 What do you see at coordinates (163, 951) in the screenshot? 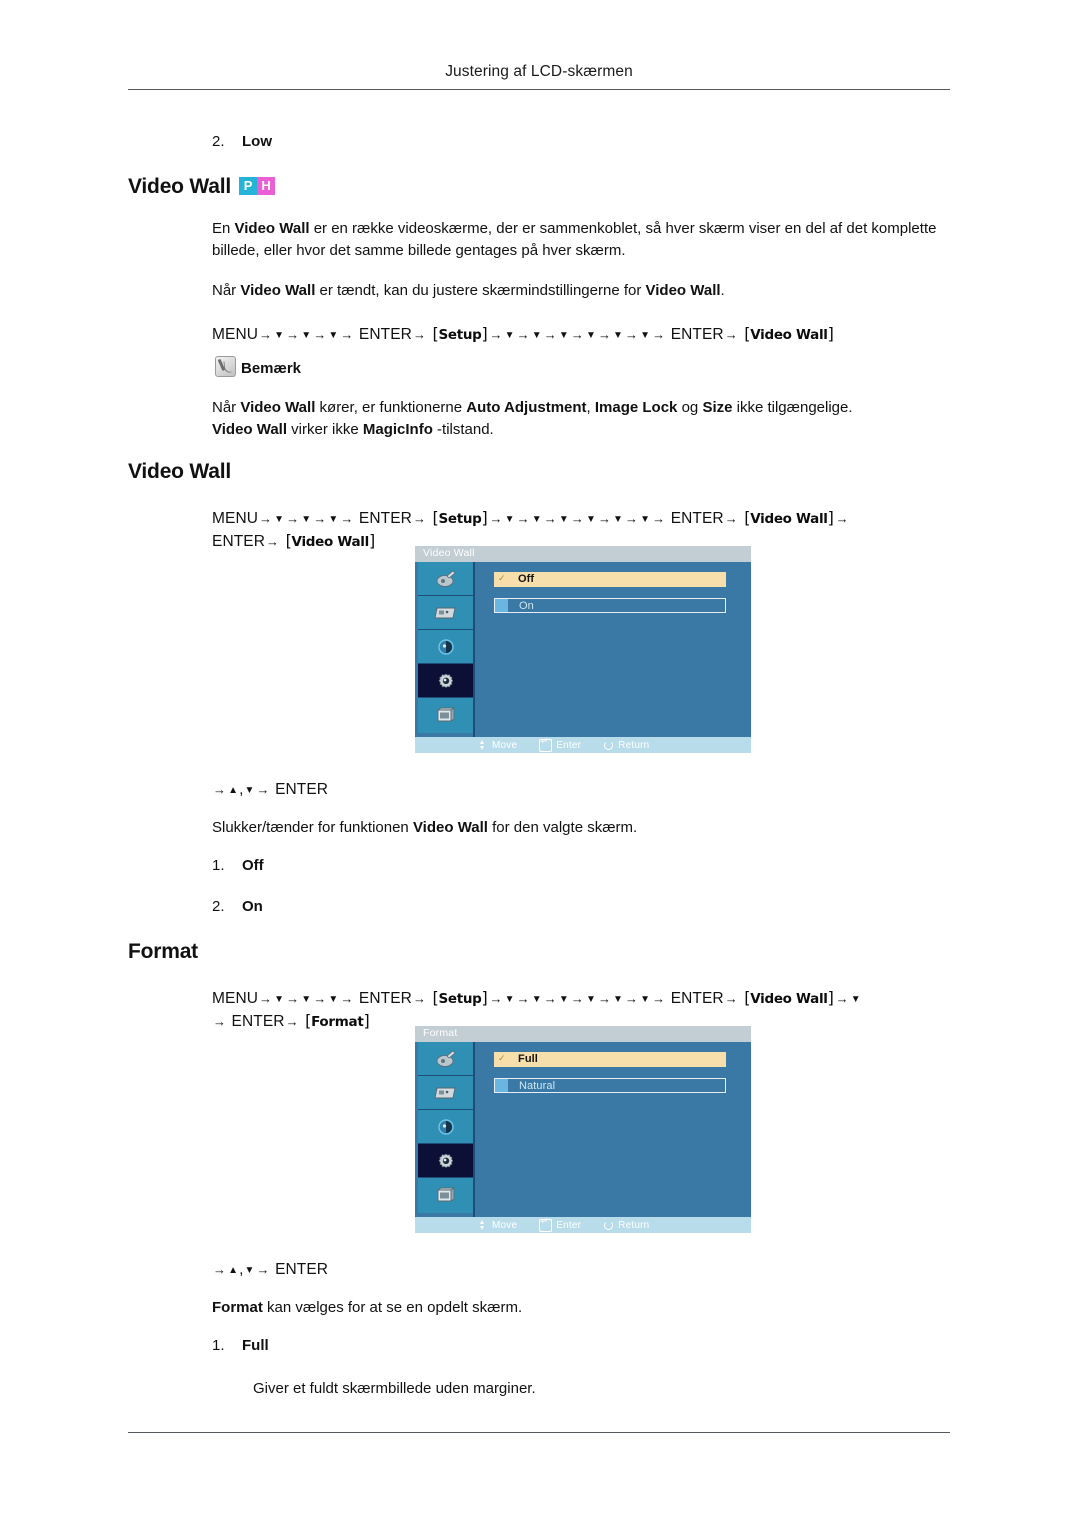
I see `page-title-format: Format` at bounding box center [163, 951].